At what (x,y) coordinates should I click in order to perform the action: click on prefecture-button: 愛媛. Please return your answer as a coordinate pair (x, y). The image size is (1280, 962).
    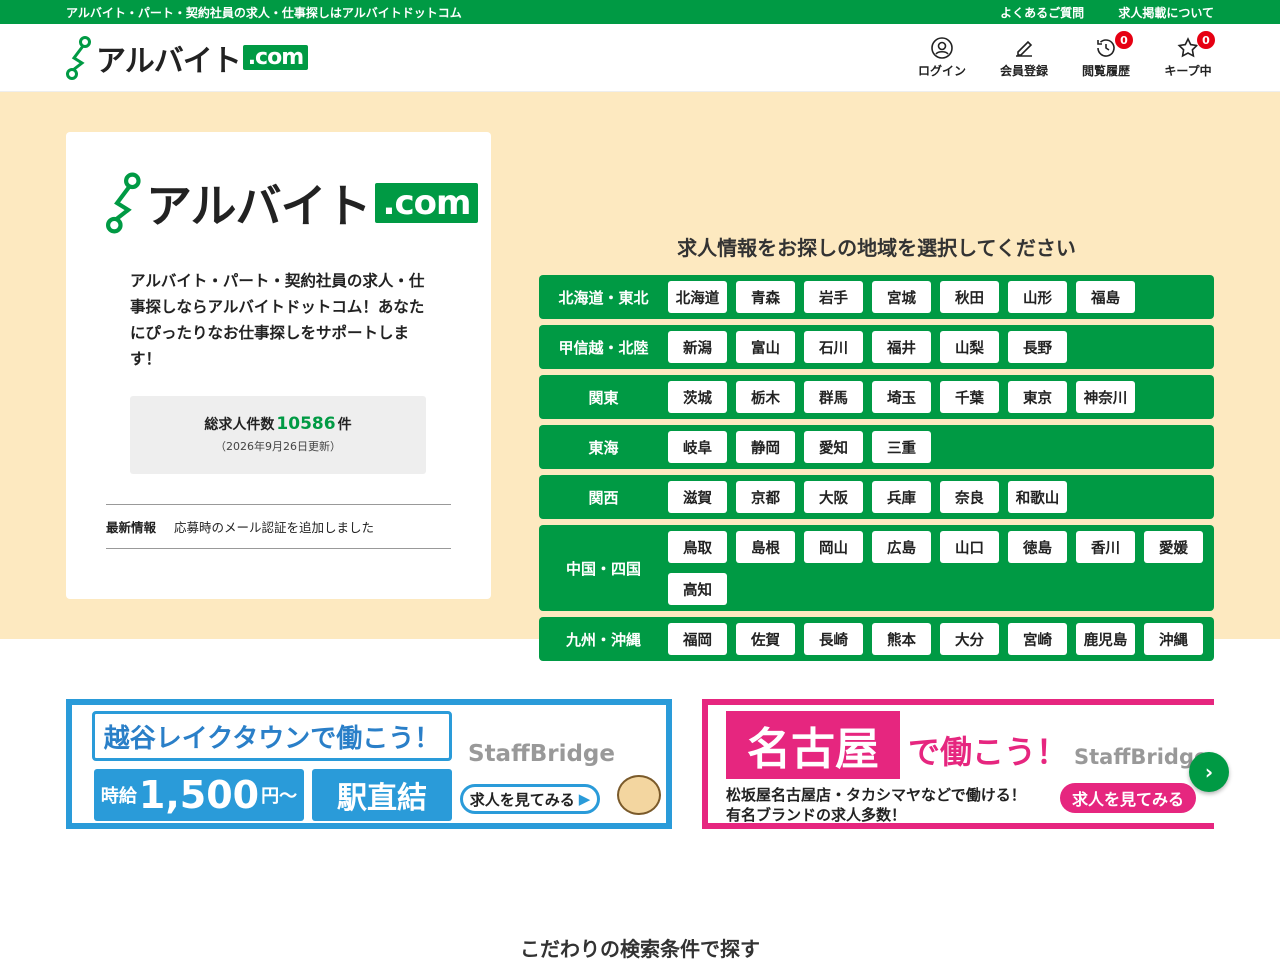
    Looking at the image, I should click on (1173, 547).